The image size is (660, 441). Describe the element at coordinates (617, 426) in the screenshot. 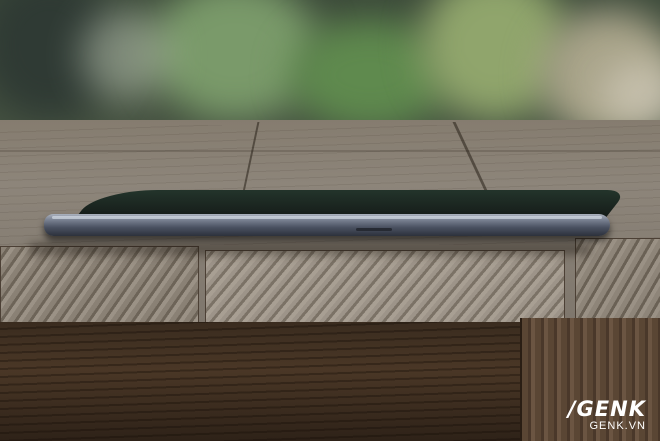

I see `watermark-site: GENK.VN` at that location.